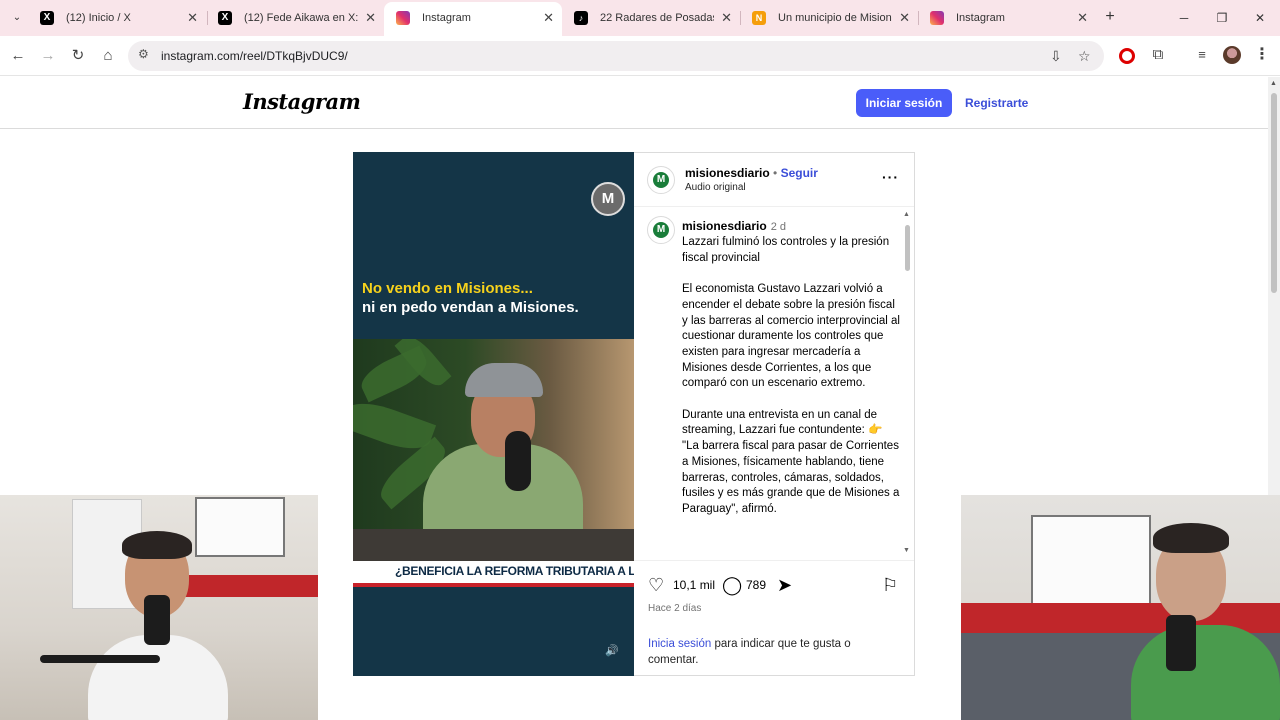 This screenshot has height=720, width=1280. Describe the element at coordinates (612, 650) in the screenshot. I see `audio-toggle-icon: 🔊` at that location.